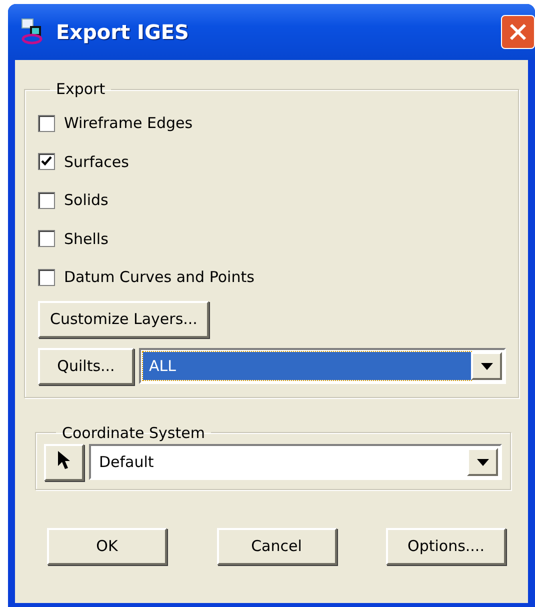  What do you see at coordinates (159, 277) in the screenshot?
I see `checkbox-label: Datum Curves and Points` at bounding box center [159, 277].